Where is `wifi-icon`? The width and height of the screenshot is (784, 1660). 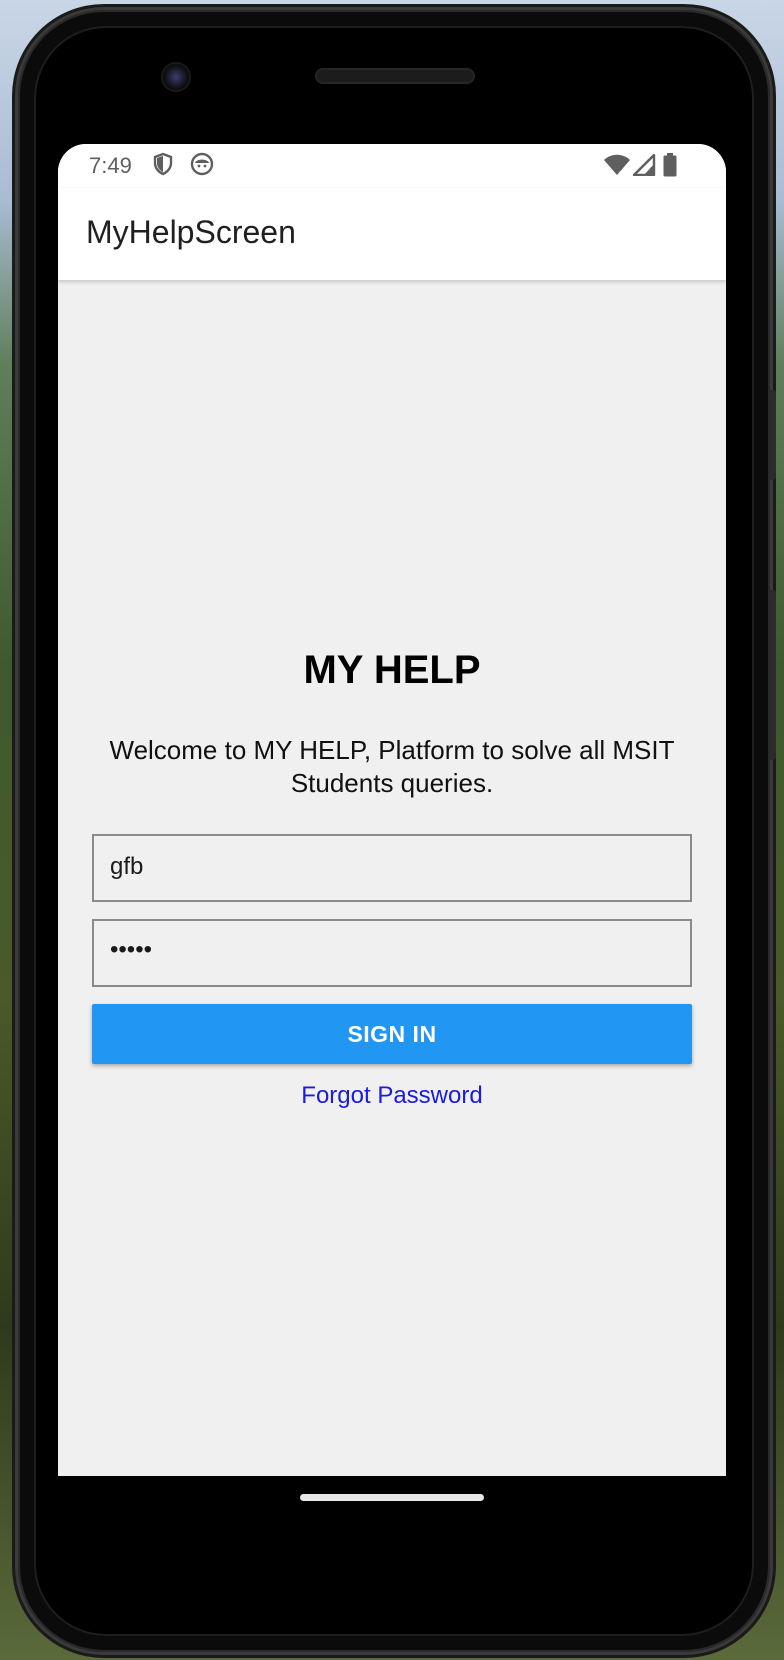 wifi-icon is located at coordinates (617, 167).